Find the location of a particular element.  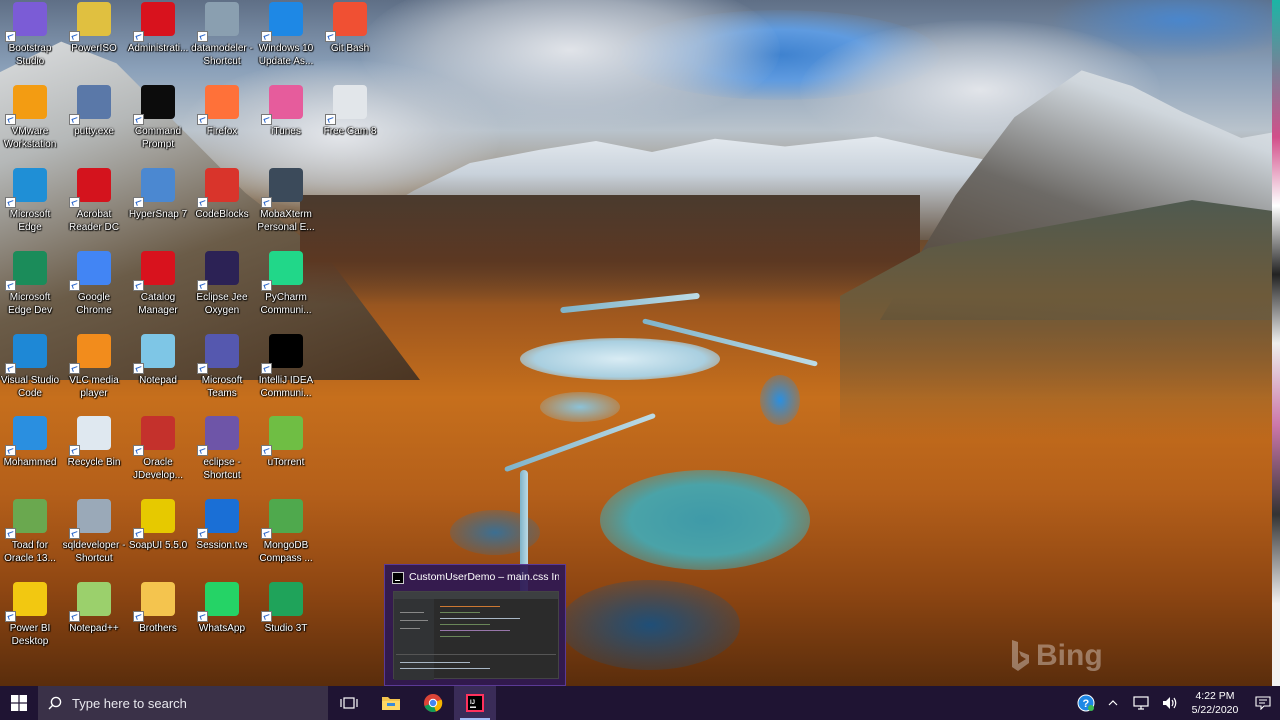

edge-dev-icon is located at coordinates (26, 271).